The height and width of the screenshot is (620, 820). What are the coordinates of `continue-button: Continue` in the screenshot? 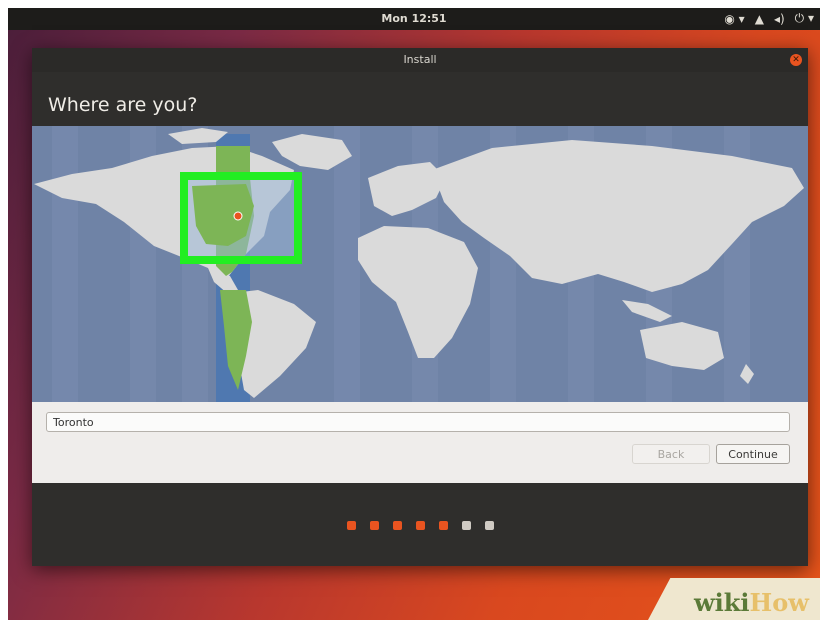 It's located at (753, 454).